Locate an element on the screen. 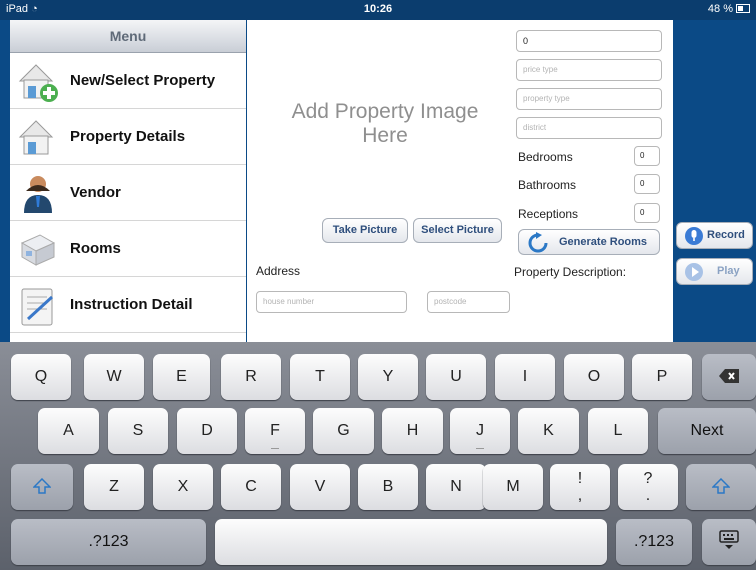 The height and width of the screenshot is (570, 756). microphone-icon is located at coordinates (694, 236).